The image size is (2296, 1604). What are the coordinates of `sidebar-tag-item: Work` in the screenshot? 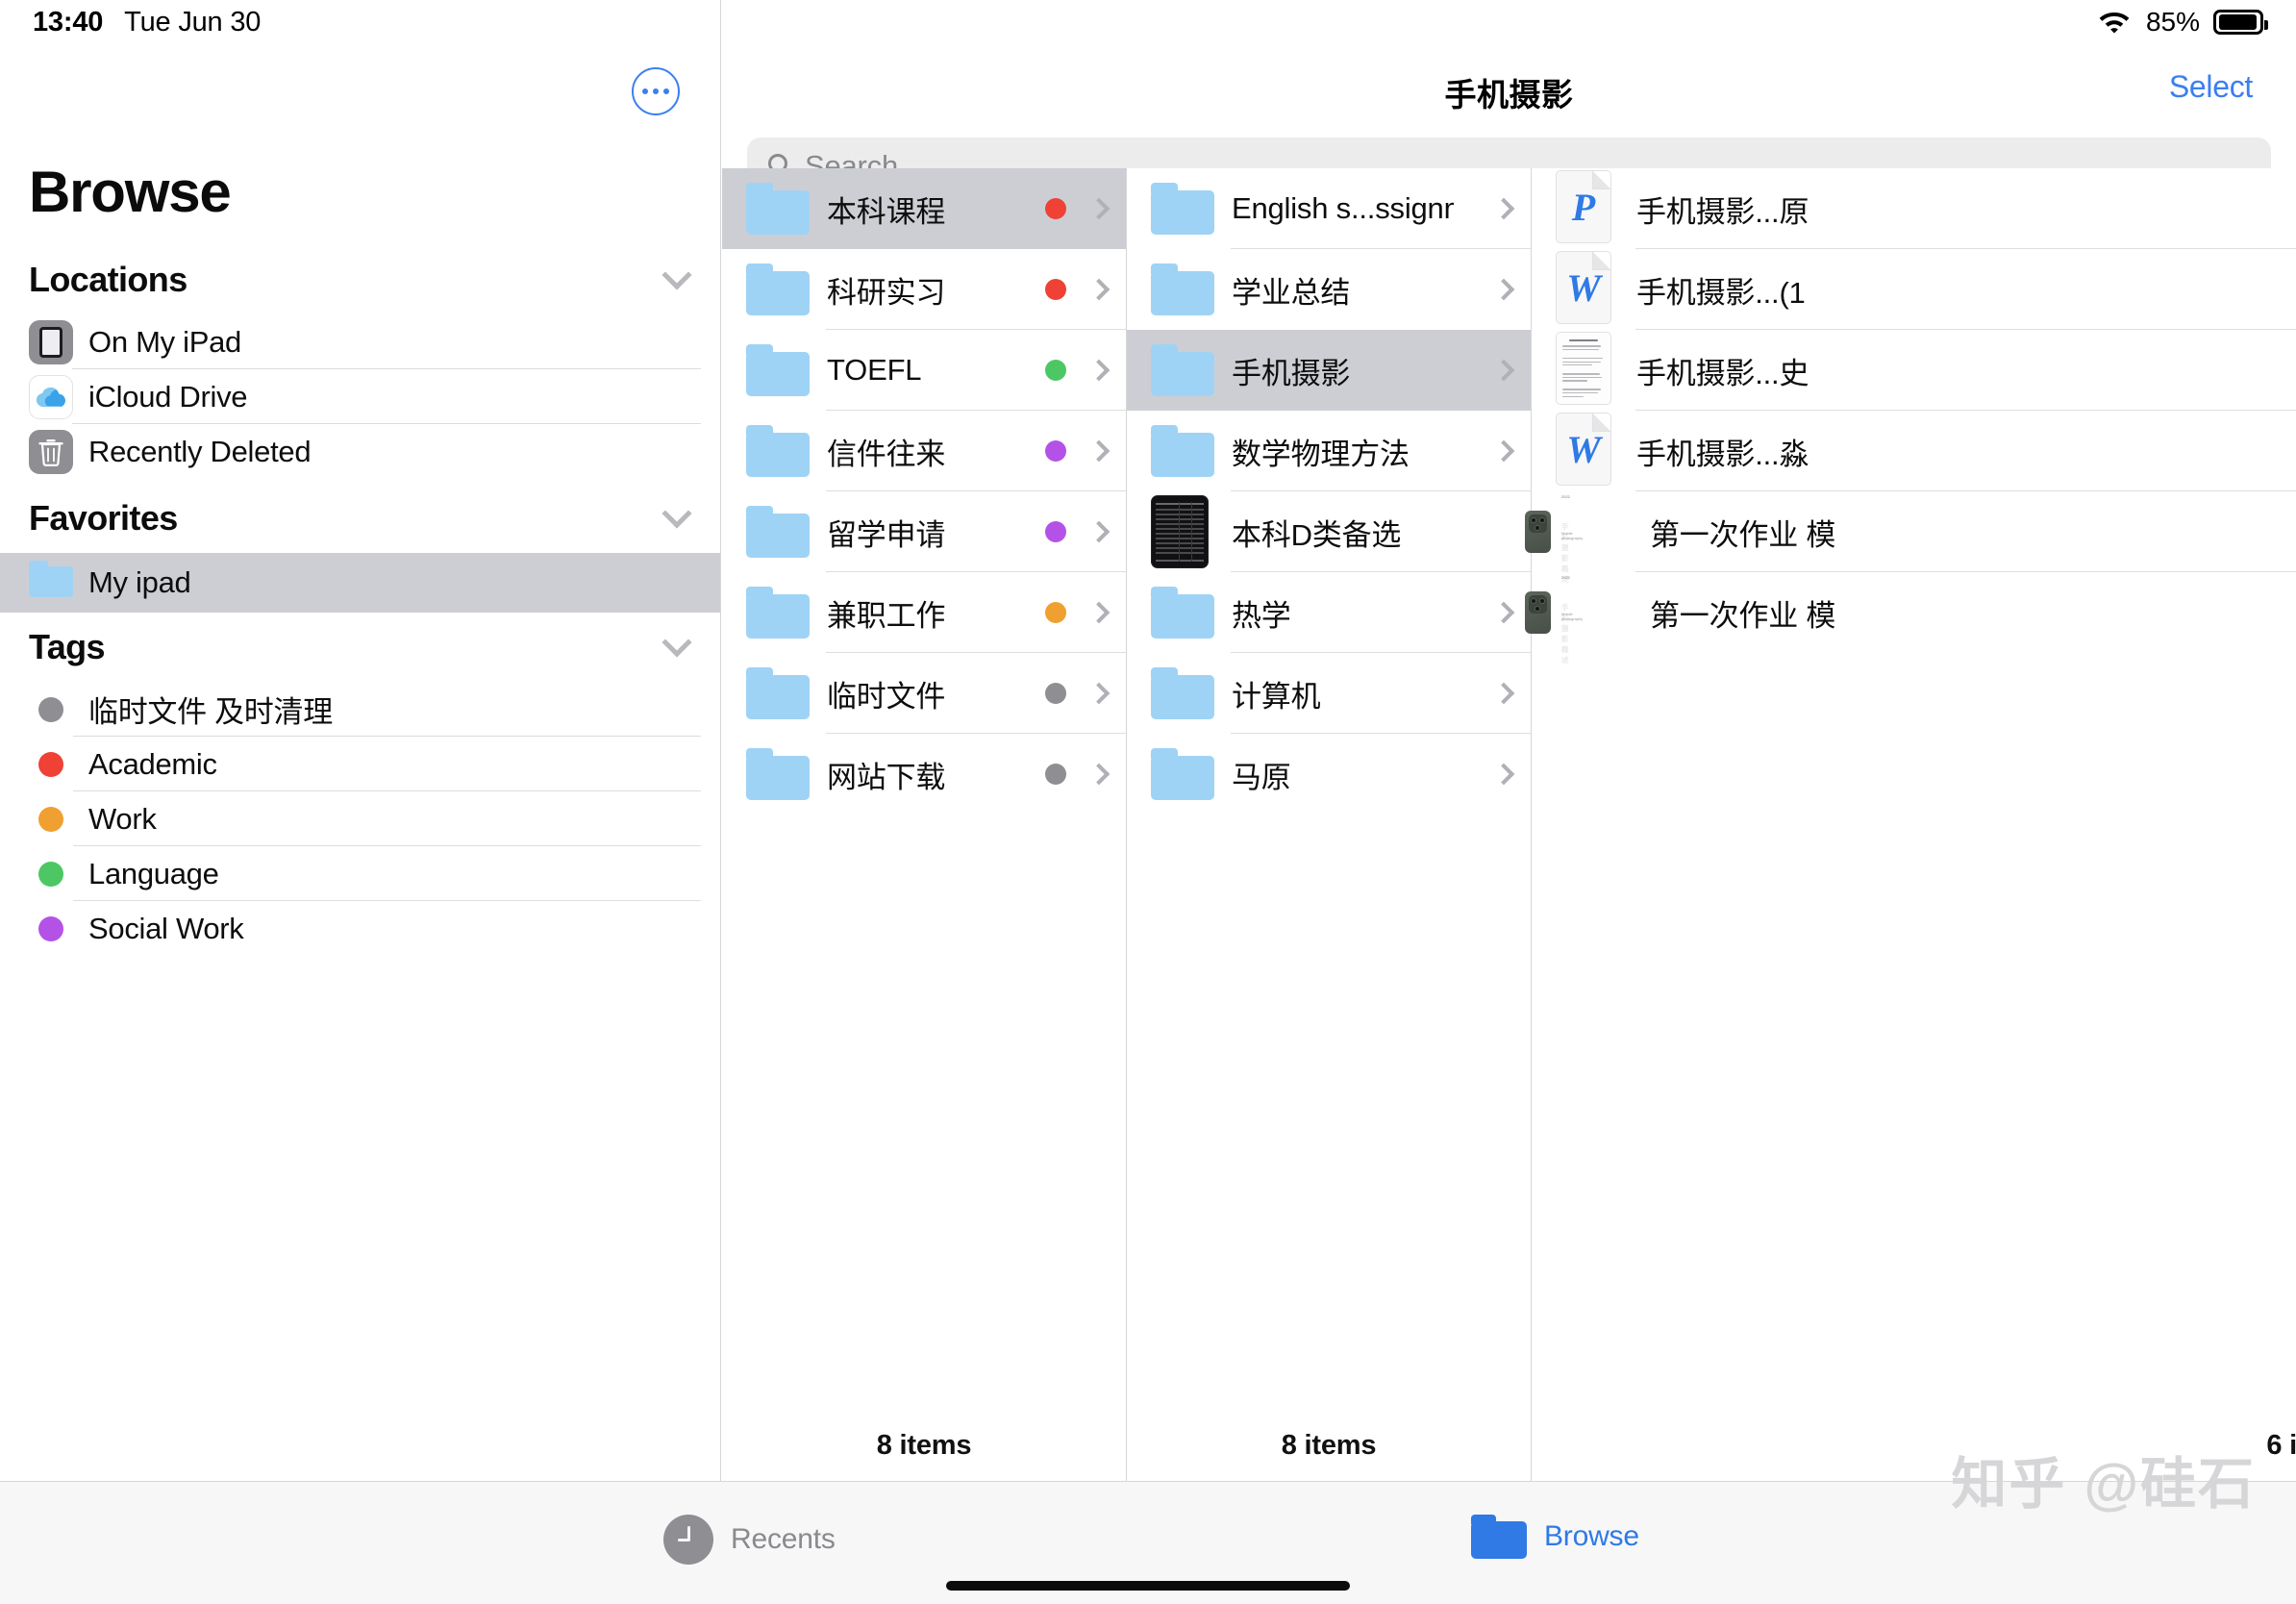 It's located at (360, 818).